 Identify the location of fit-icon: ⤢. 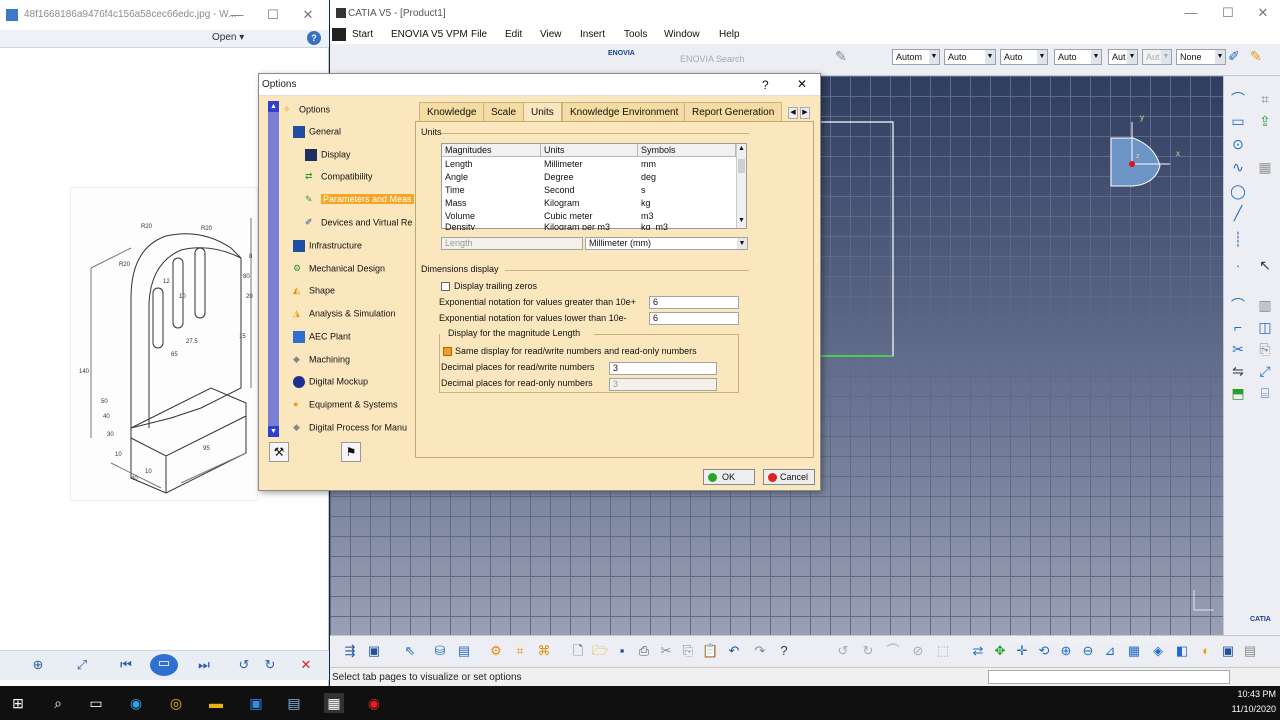
(82, 665).